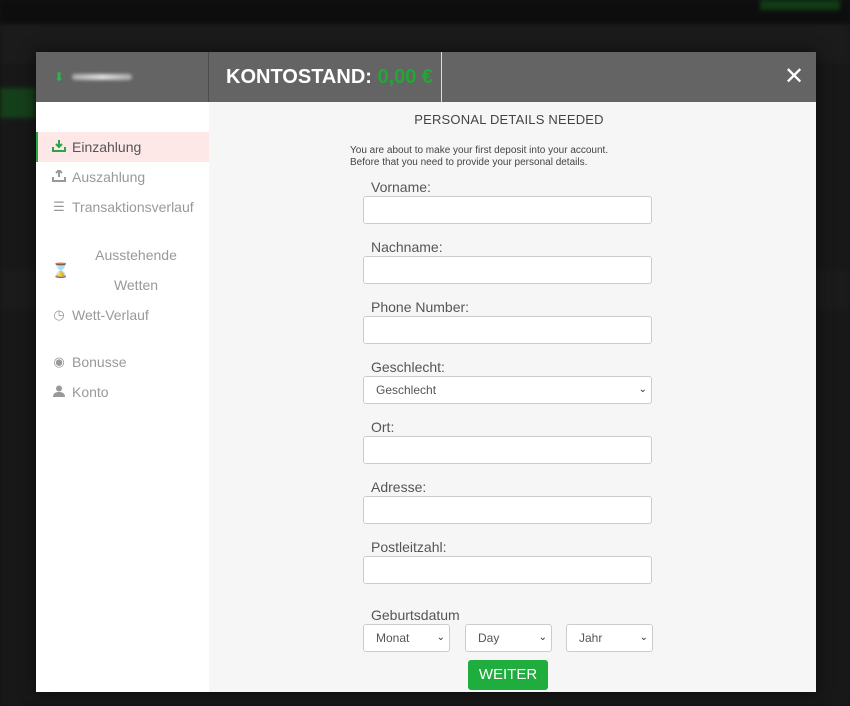 Image resolution: width=850 pixels, height=706 pixels. Describe the element at coordinates (393, 638) in the screenshot. I see `monat-value: Monat` at that location.